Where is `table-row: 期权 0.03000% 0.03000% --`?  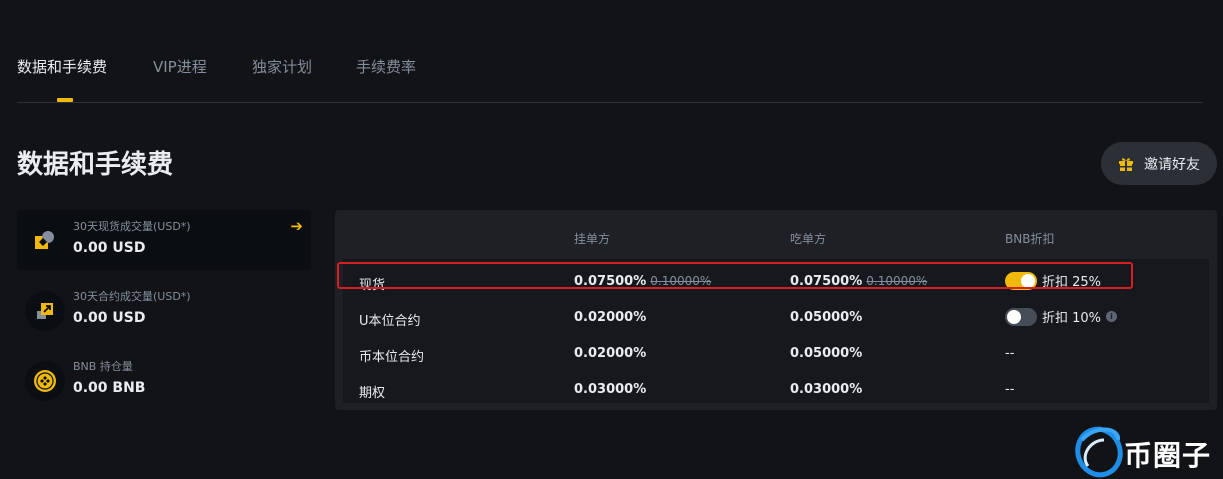 table-row: 期权 0.03000% 0.03000% -- is located at coordinates (776, 390).